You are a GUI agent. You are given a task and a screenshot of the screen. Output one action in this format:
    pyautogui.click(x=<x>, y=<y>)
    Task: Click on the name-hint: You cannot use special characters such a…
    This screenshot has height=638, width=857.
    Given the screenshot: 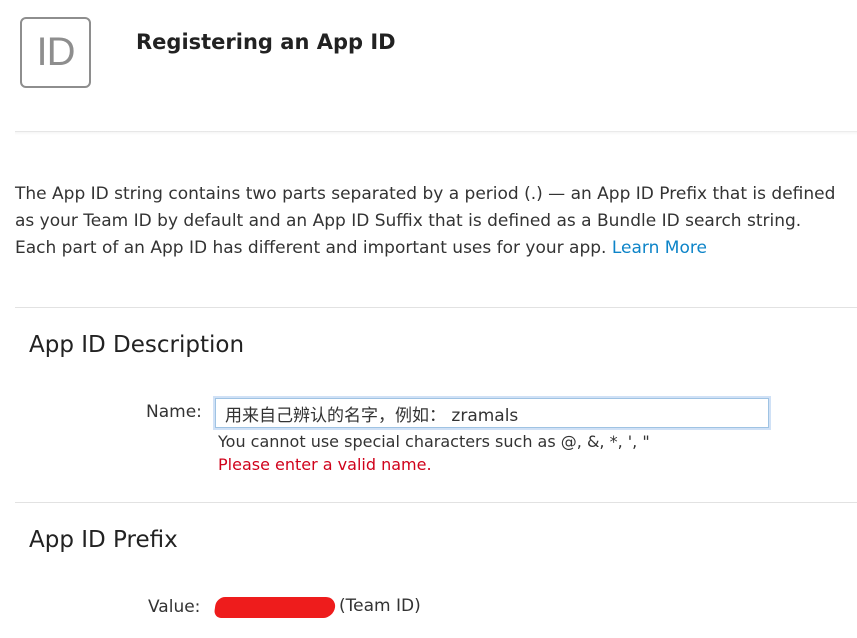 What is the action you would take?
    pyautogui.click(x=434, y=441)
    